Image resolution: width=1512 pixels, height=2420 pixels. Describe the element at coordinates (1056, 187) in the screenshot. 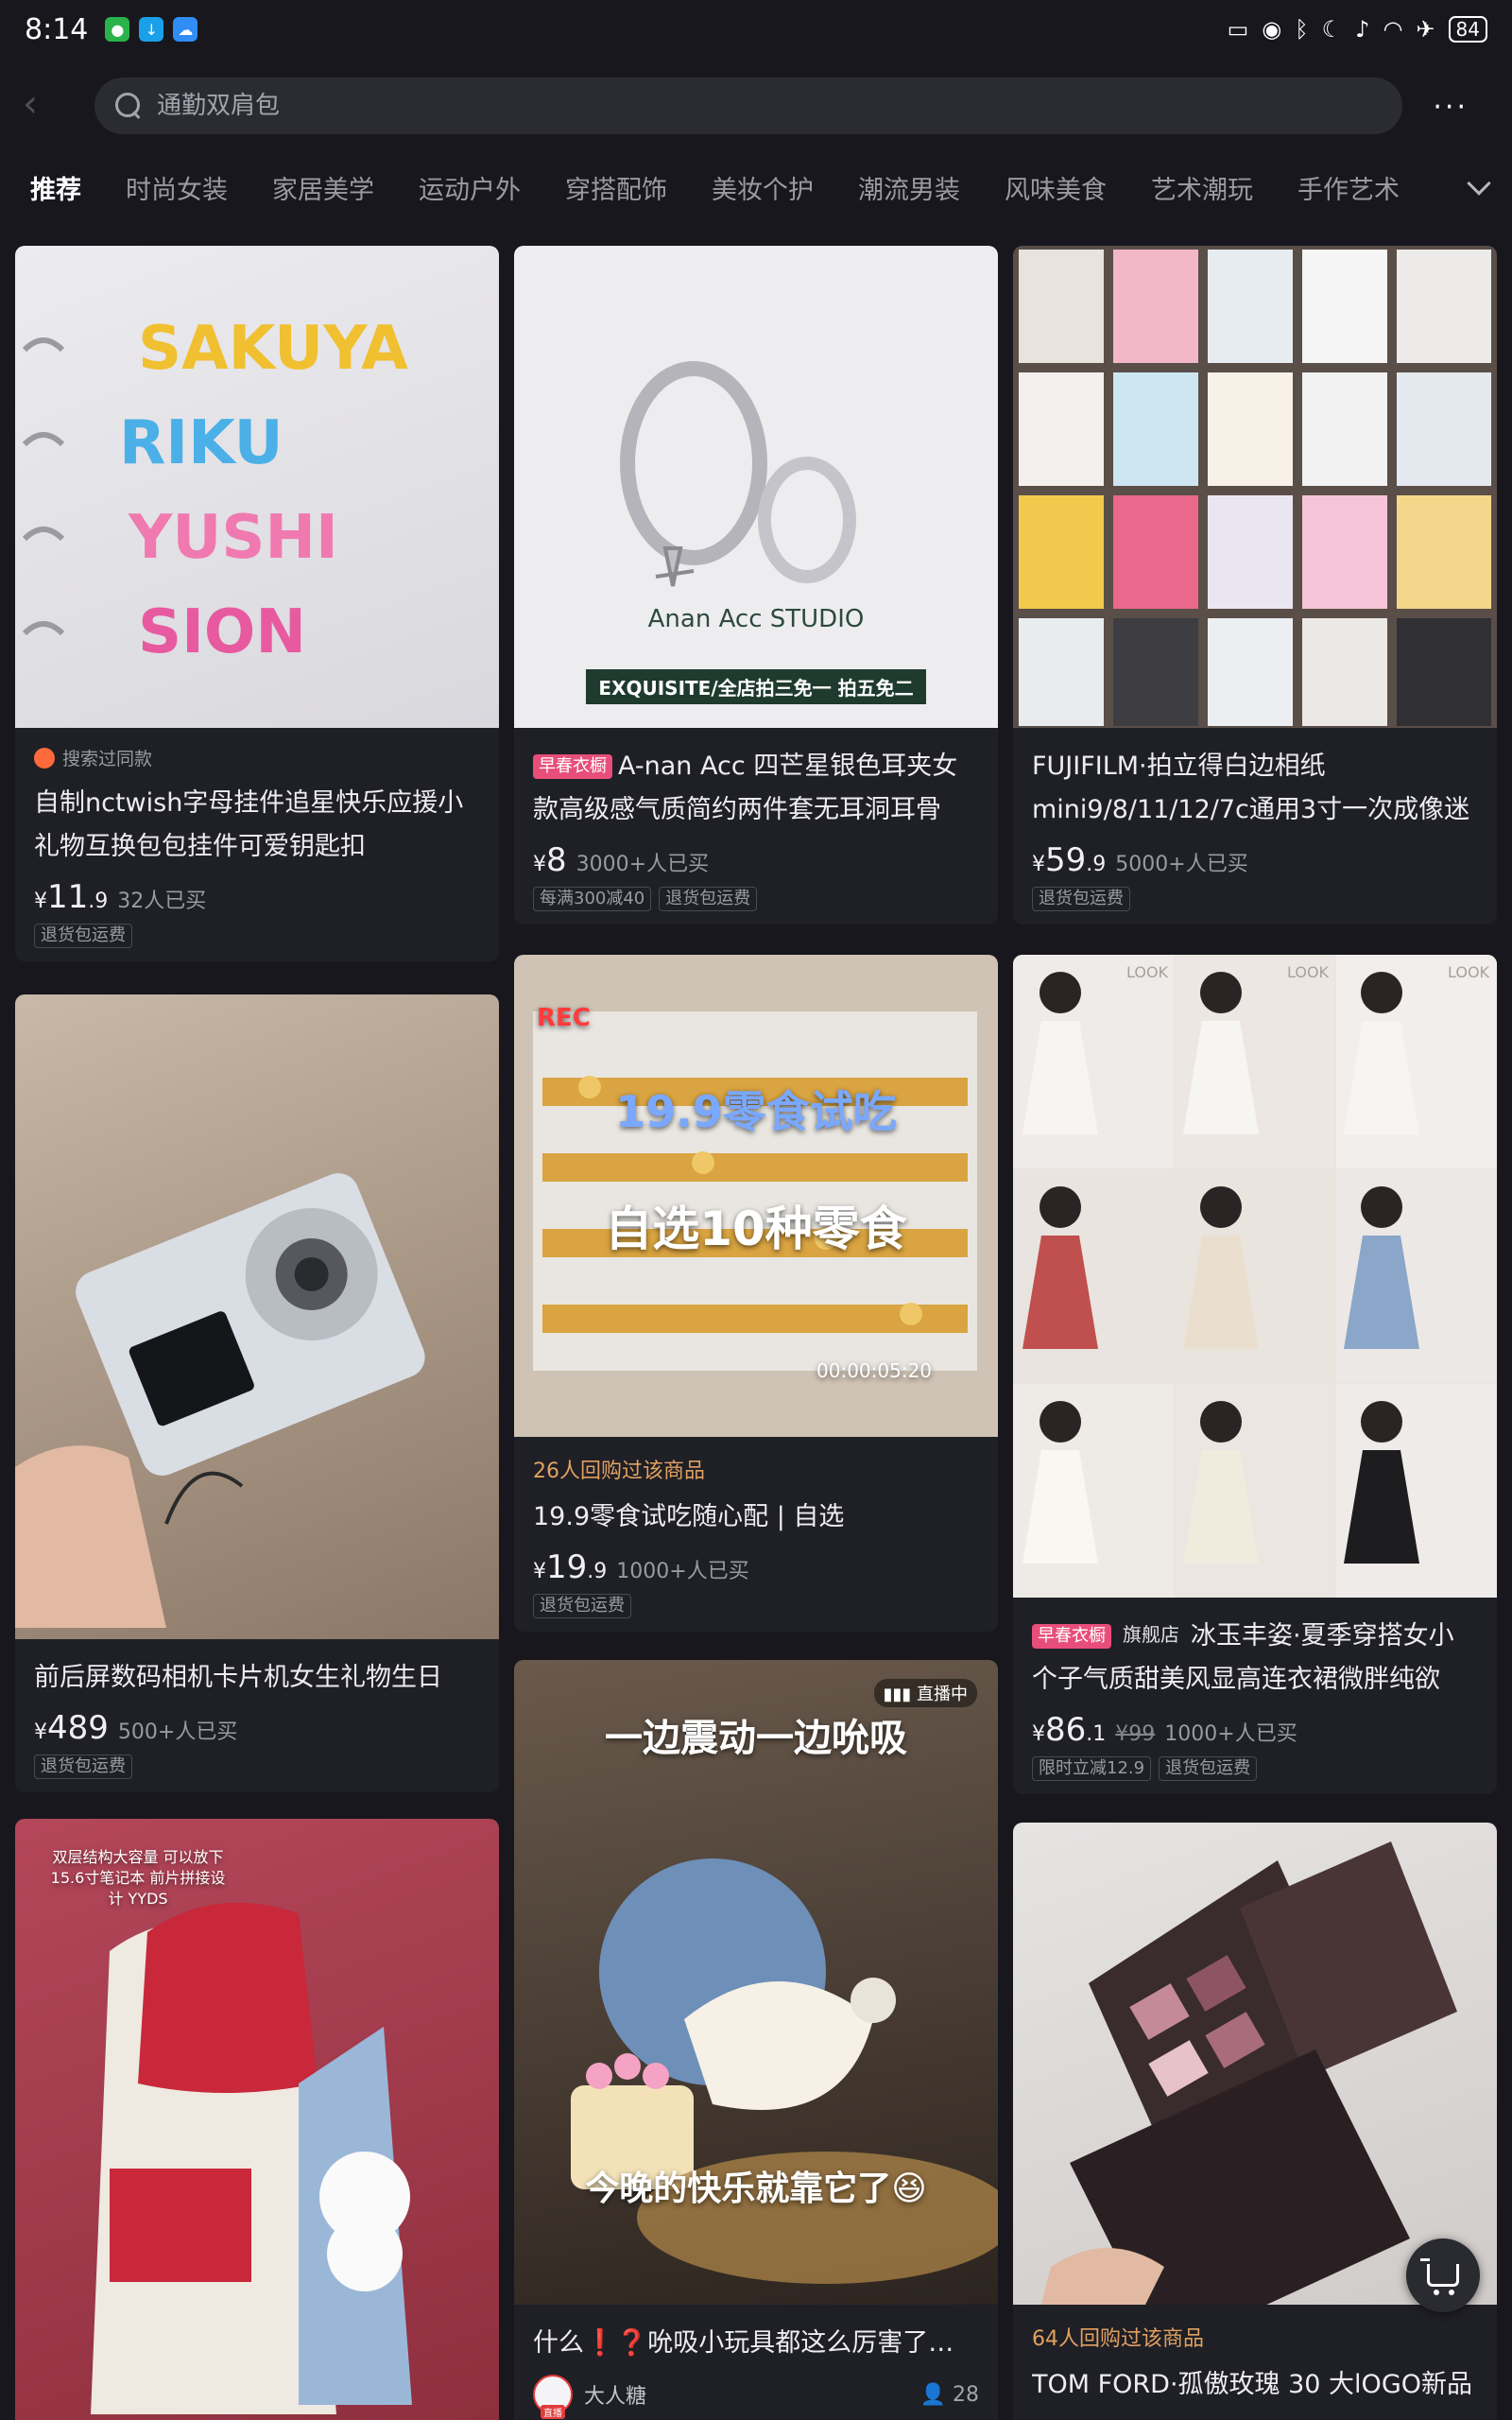

I see `tab-food: 风味美食` at that location.